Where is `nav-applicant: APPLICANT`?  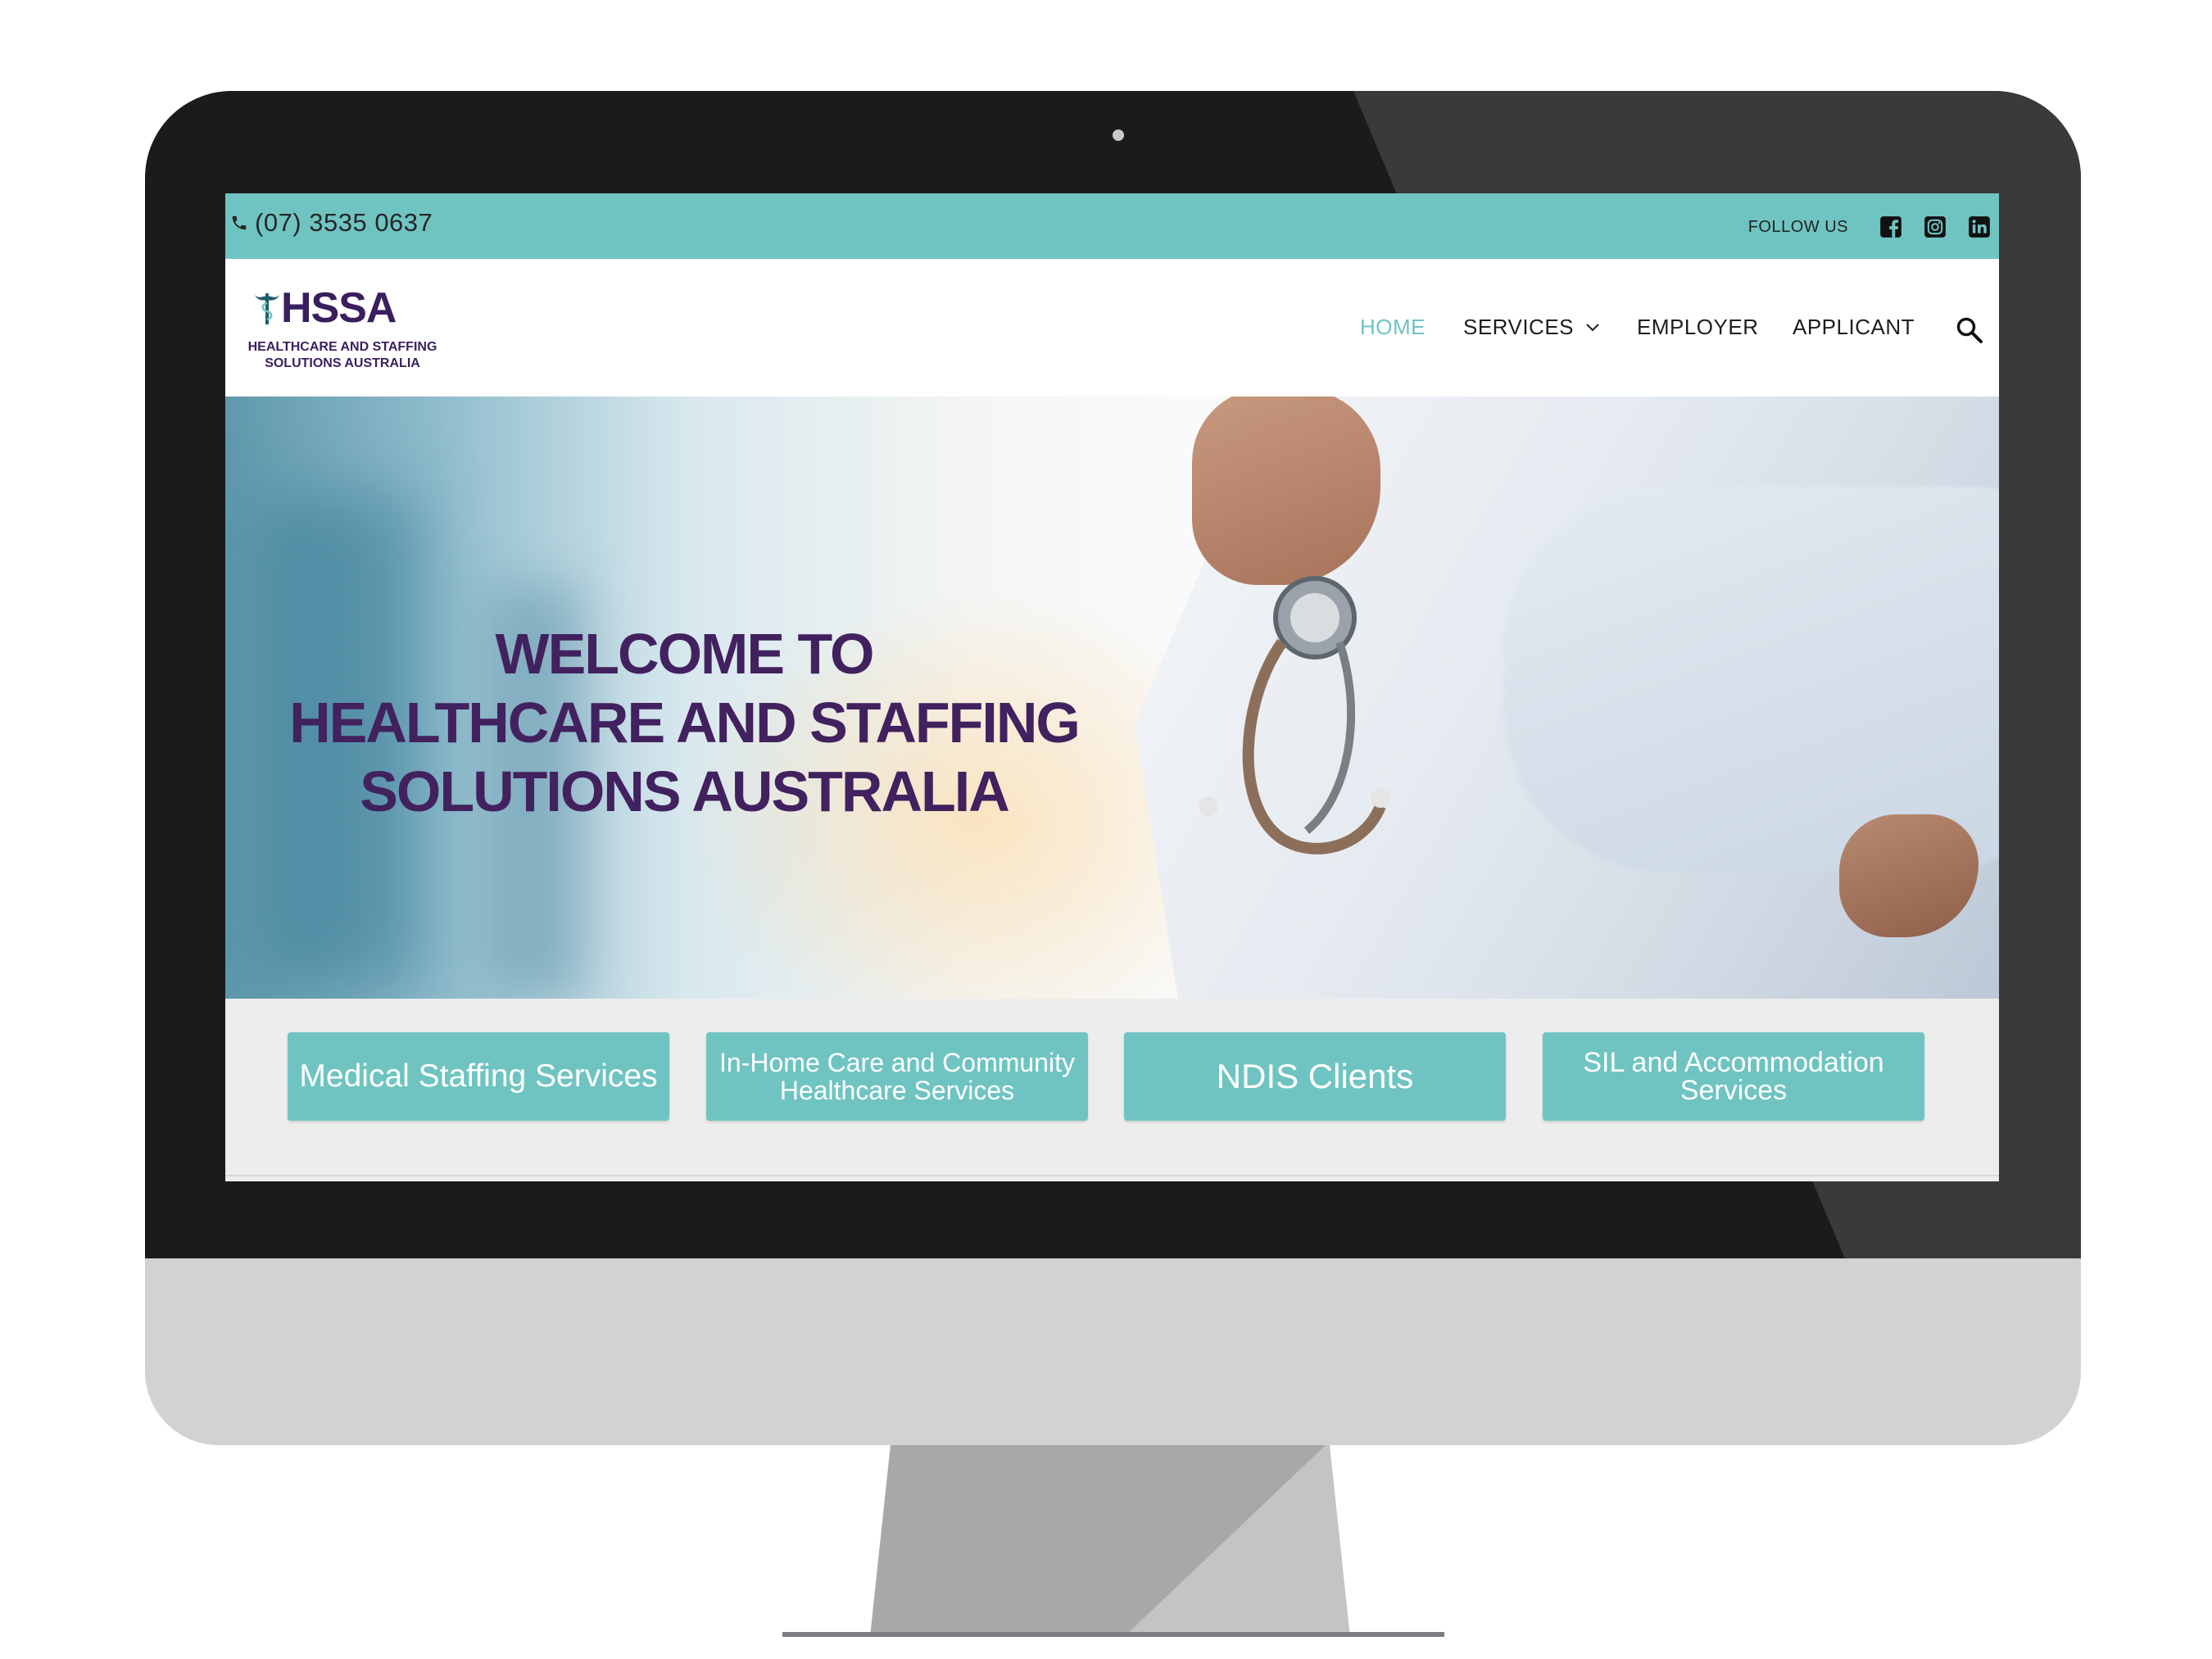
nav-applicant: APPLICANT is located at coordinates (1854, 327).